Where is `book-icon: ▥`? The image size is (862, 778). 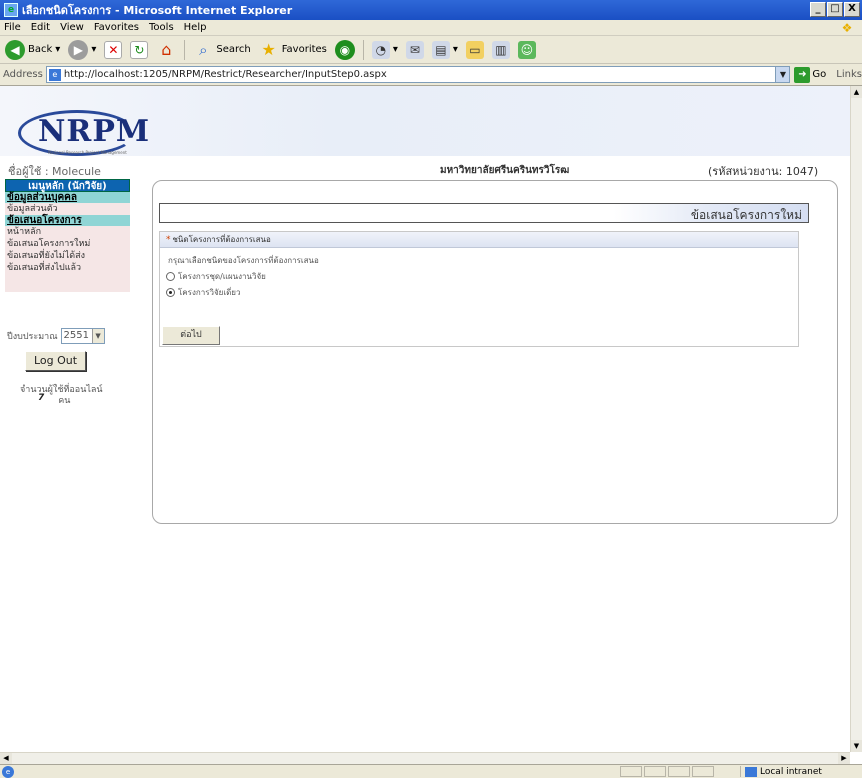 book-icon: ▥ is located at coordinates (500, 49).